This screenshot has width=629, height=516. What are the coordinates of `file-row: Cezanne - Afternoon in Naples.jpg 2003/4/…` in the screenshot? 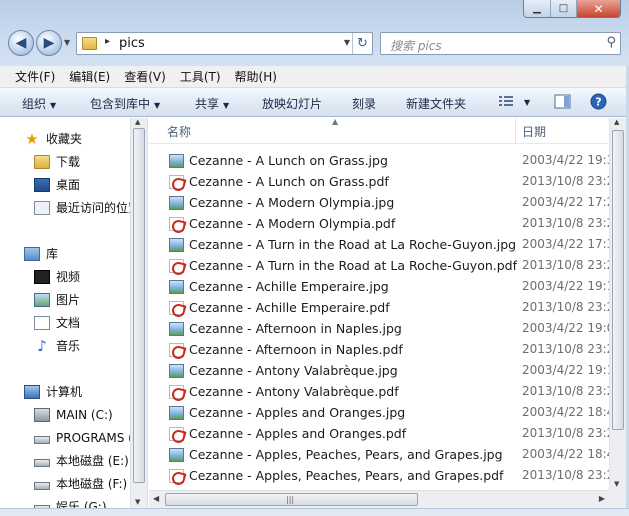 It's located at (379, 328).